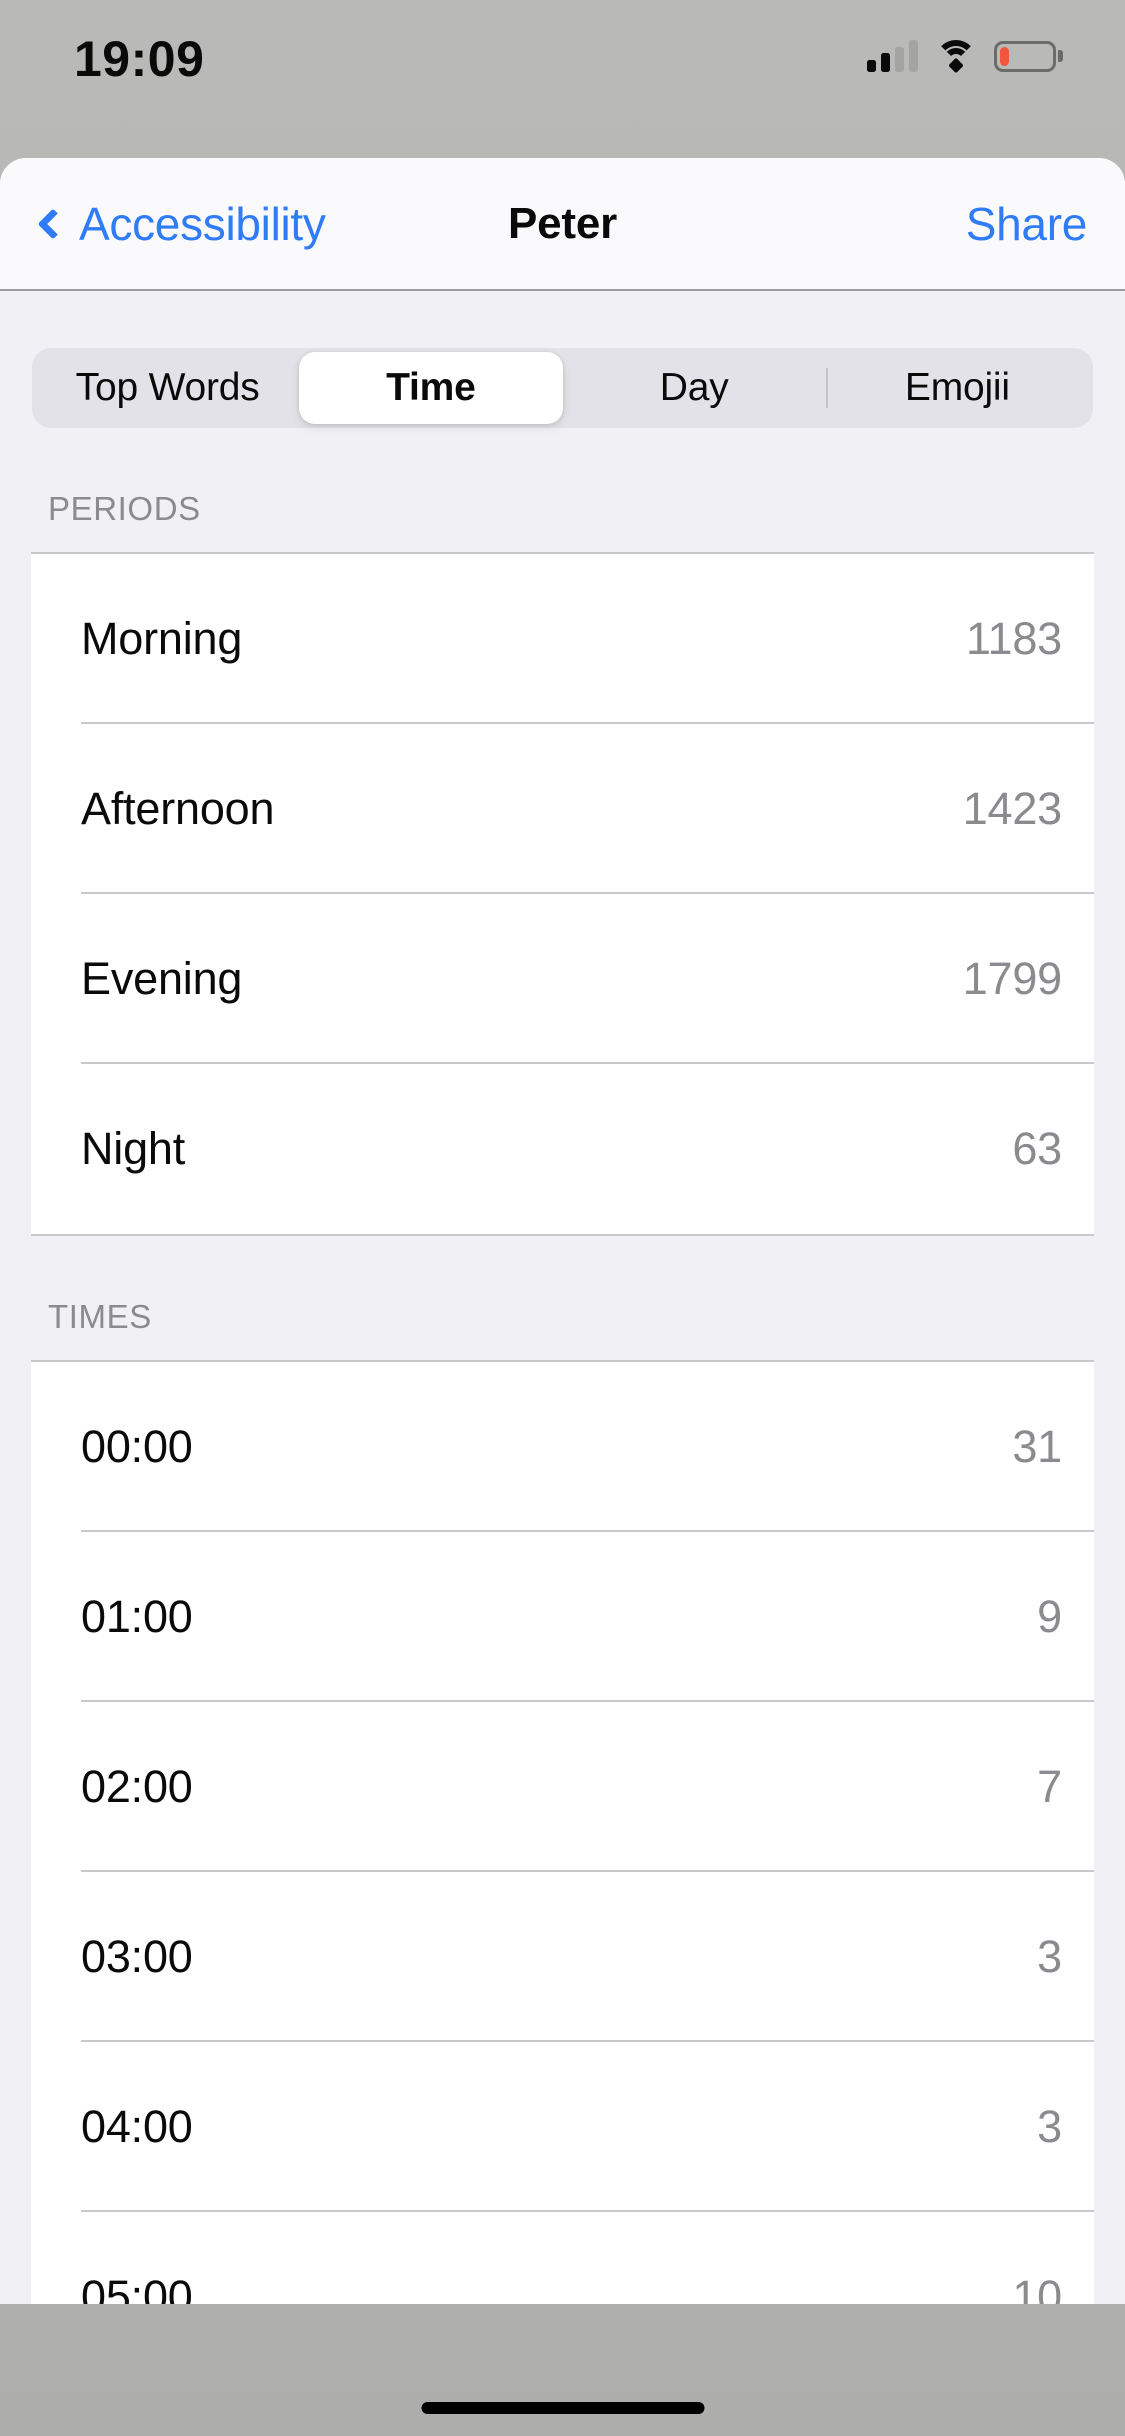  Describe the element at coordinates (137, 2287) in the screenshot. I see `row-label: 05:00` at that location.